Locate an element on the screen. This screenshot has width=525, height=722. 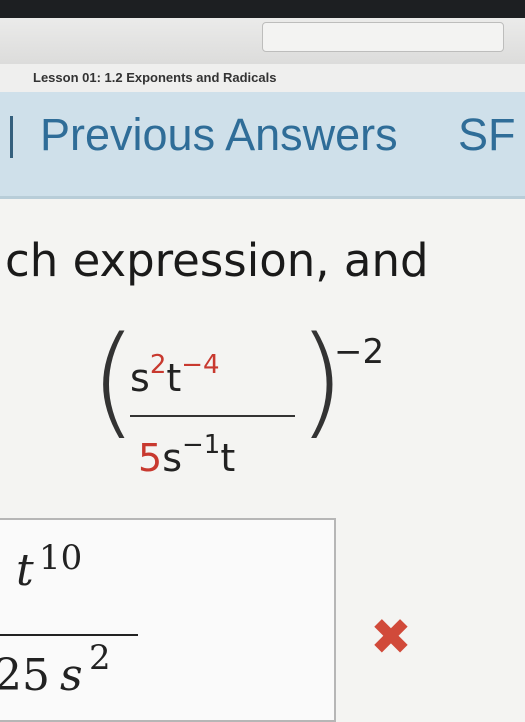
num-exp-2: 2 is located at coordinates (158, 365).